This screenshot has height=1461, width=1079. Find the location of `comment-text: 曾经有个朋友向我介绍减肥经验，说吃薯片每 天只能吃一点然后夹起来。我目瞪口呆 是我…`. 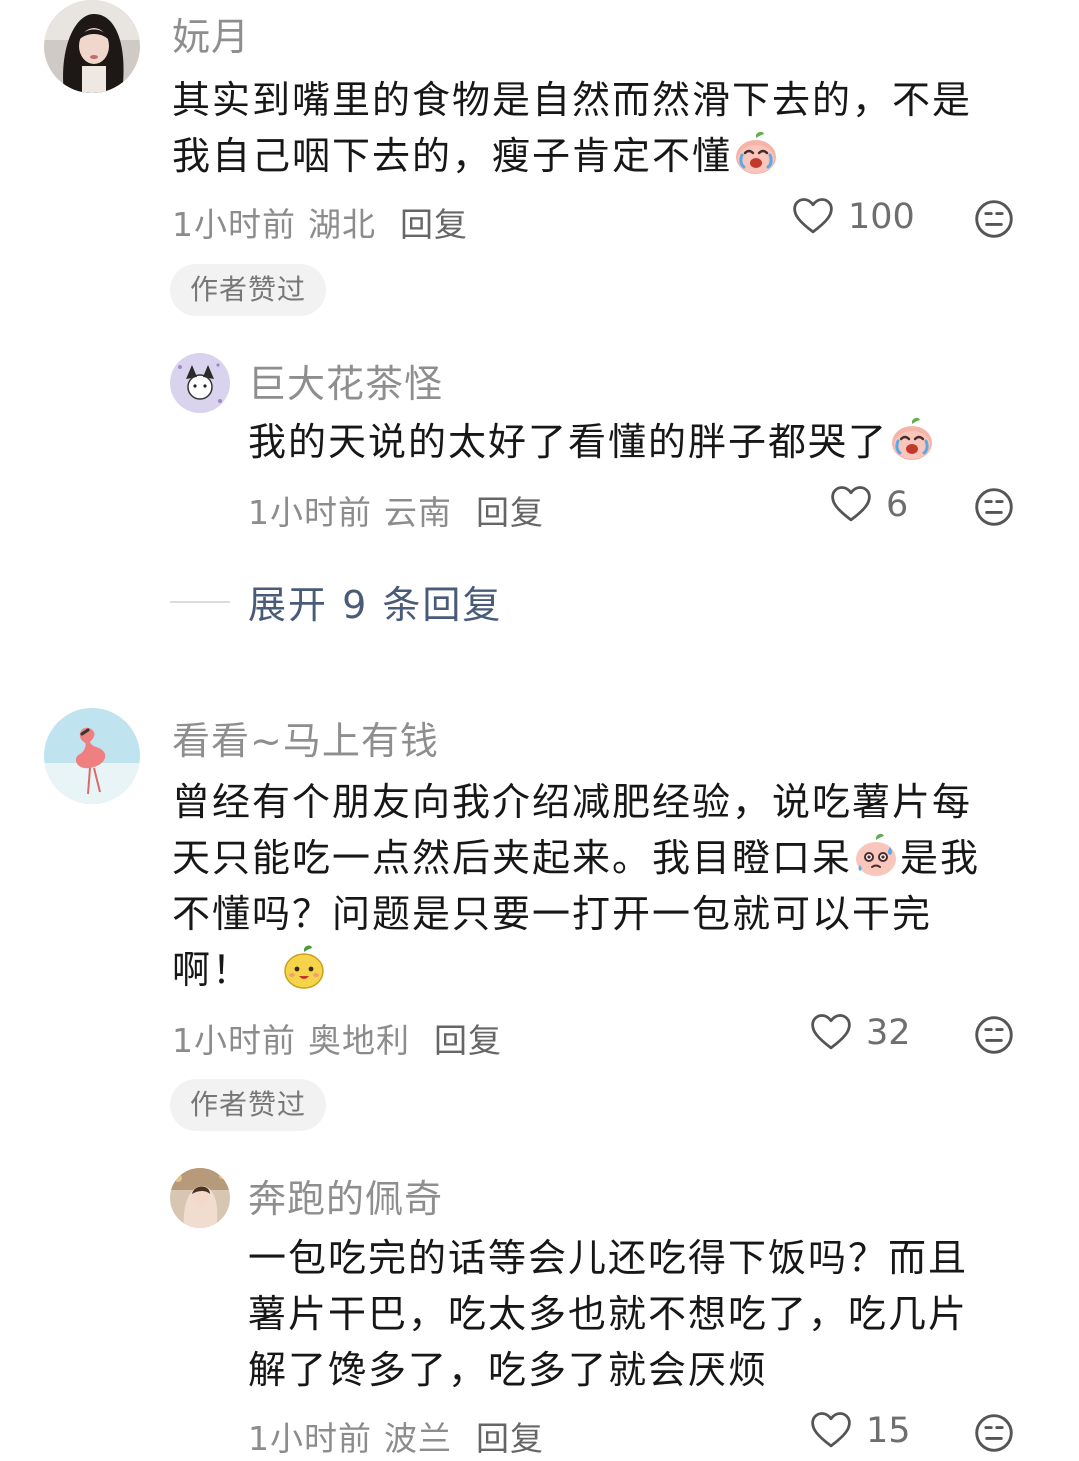

comment-text: 曾经有个朋友向我介绍减肥经验，说吃薯片每 天只能吃一点然后夹起来。我目瞪口呆 是我… is located at coordinates (612, 886).